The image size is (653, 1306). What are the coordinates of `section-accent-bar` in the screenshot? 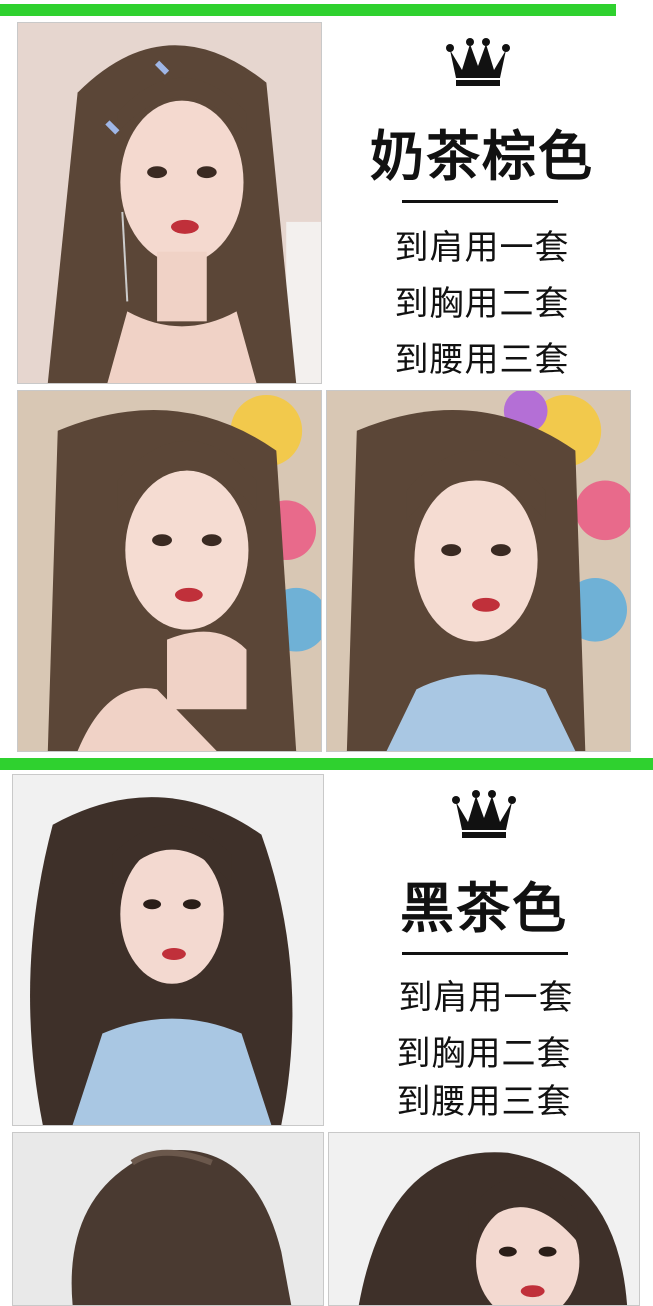 It's located at (326, 764).